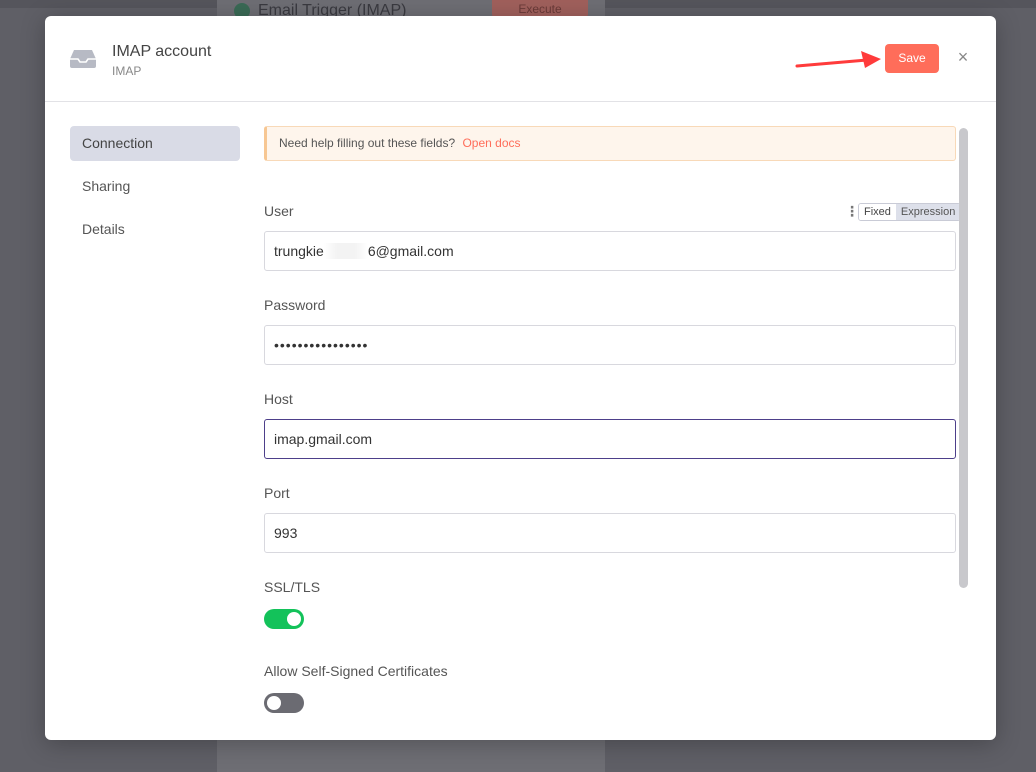 The image size is (1036, 772). Describe the element at coordinates (127, 71) in the screenshot. I see `modal-subtitle: IMAP` at that location.